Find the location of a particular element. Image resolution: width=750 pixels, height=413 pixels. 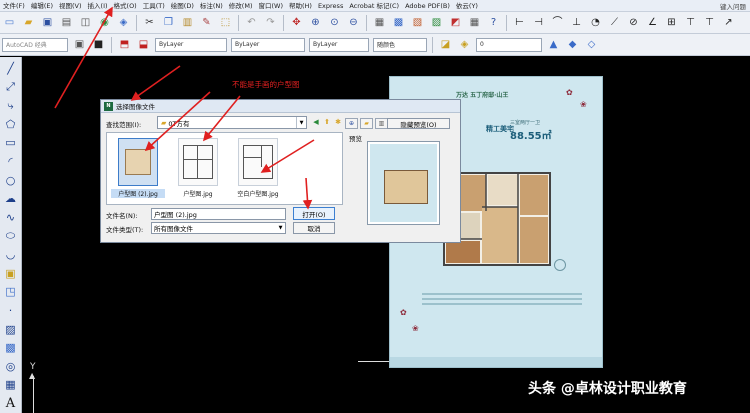

workspace-settings-icon: ▣ is located at coordinates (80, 45).